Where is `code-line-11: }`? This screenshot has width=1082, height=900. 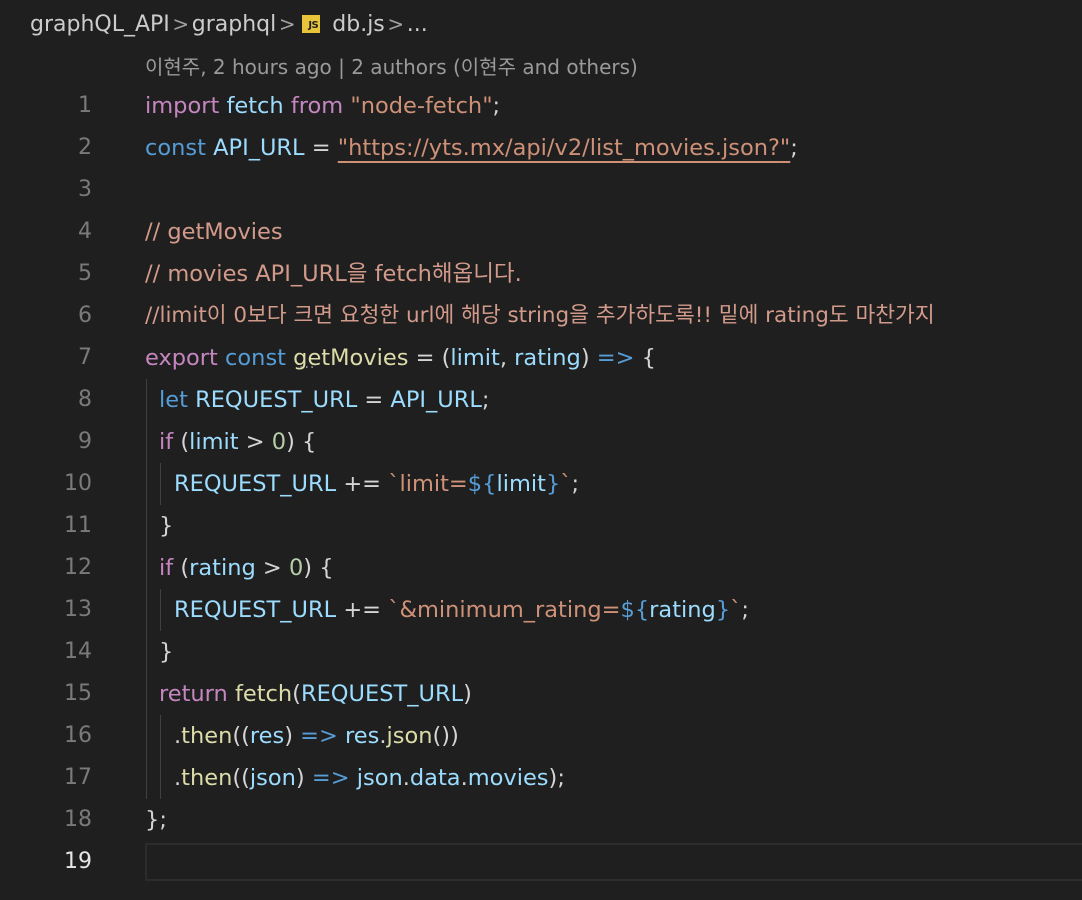
code-line-11: } is located at coordinates (166, 526).